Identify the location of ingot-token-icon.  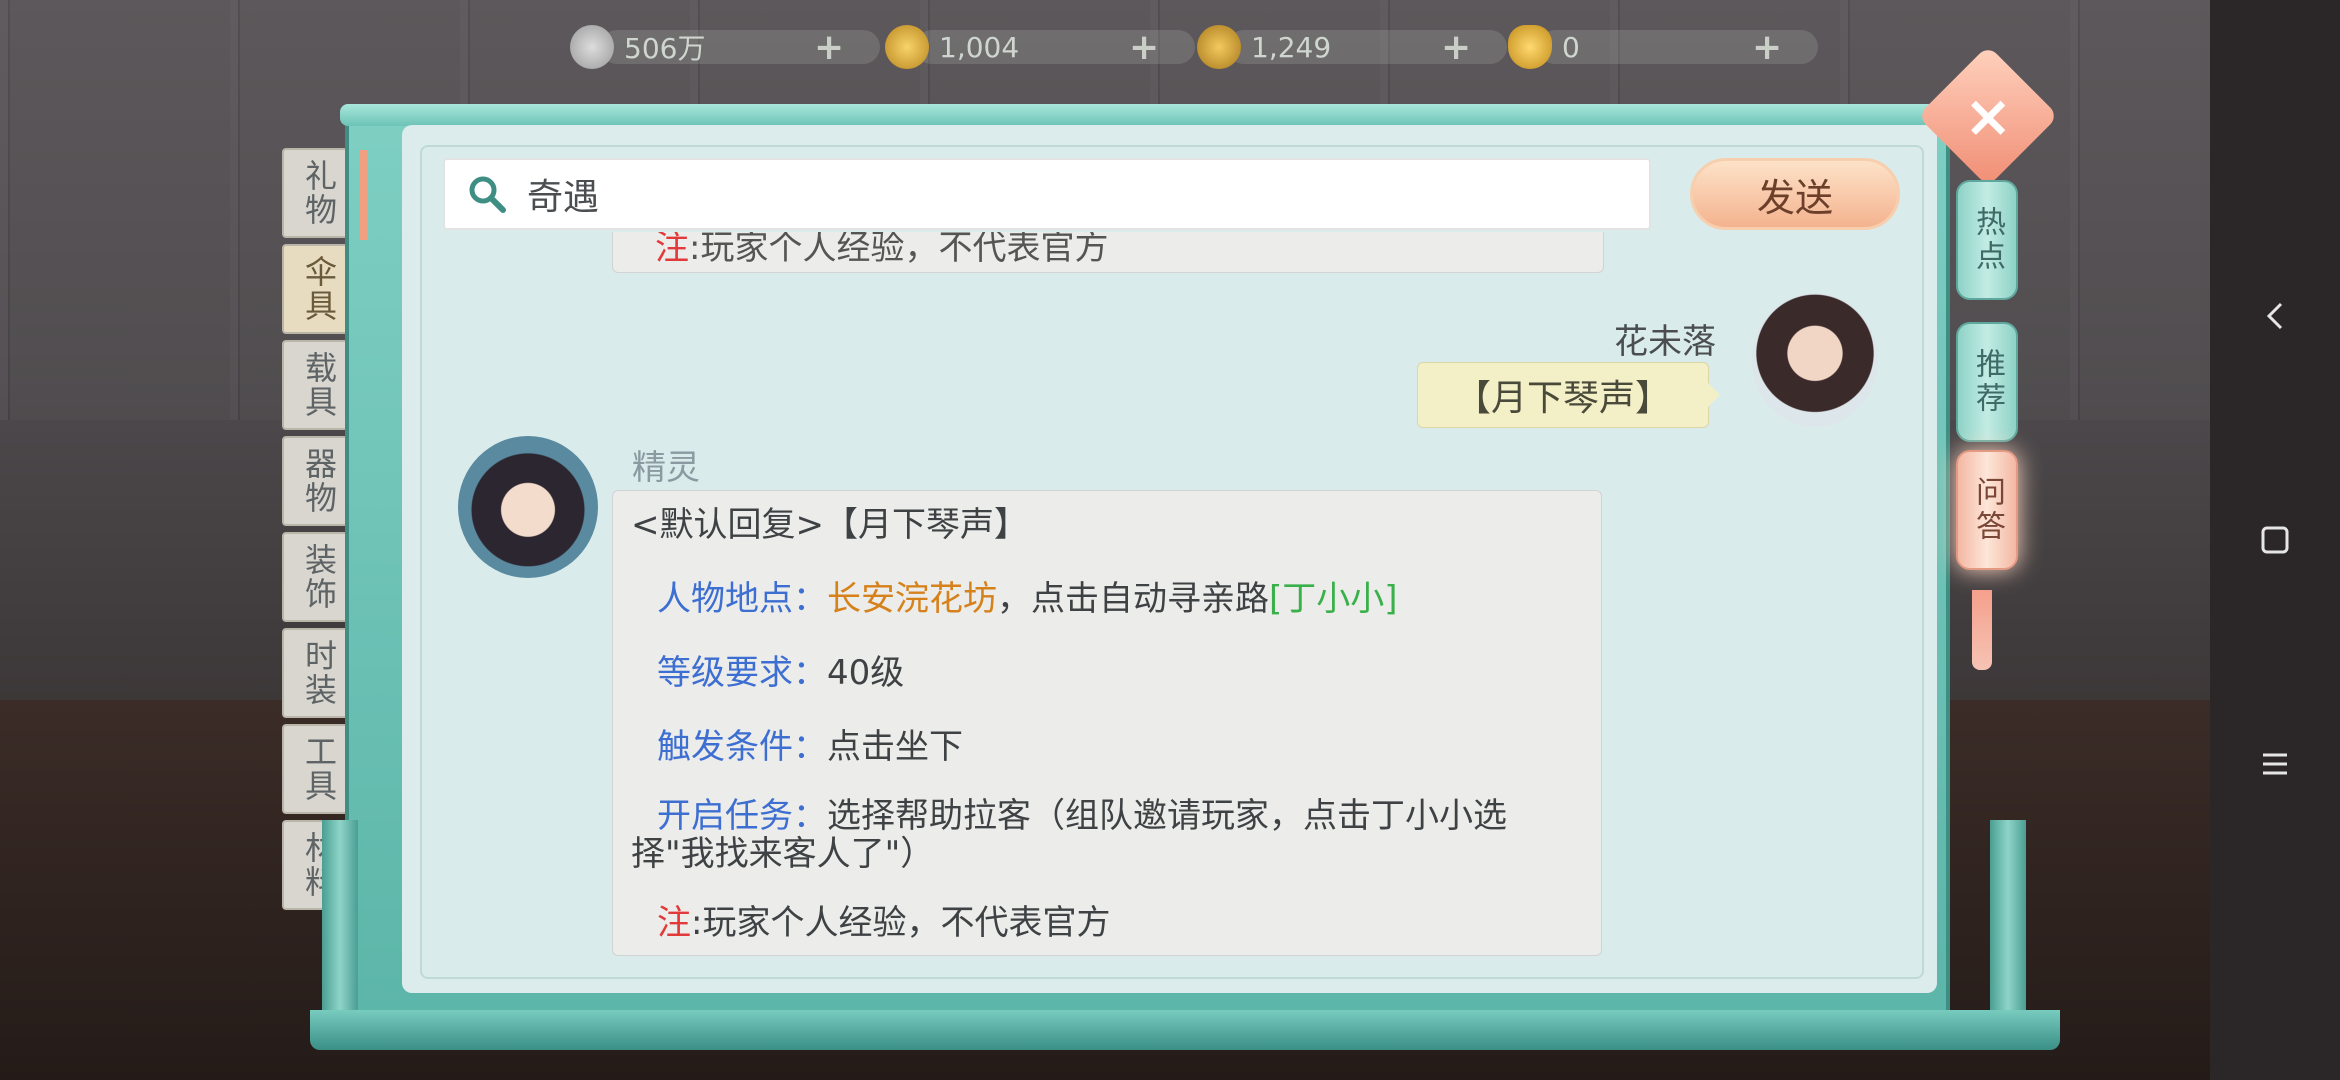
(1219, 47).